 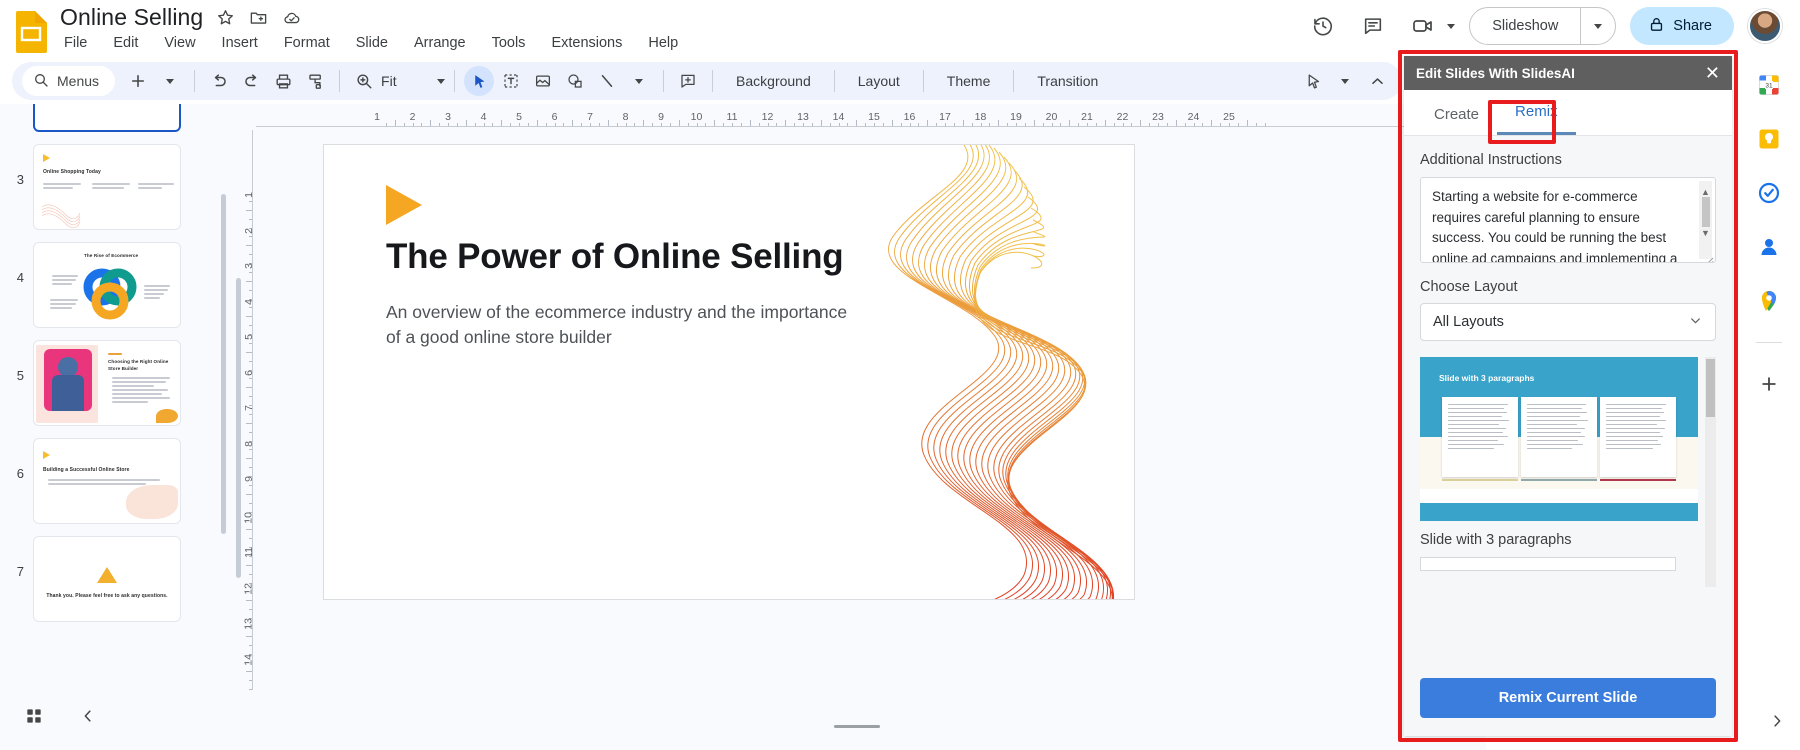 I want to click on list-item: 6 Building a Successful Online Store, so click(x=114, y=481).